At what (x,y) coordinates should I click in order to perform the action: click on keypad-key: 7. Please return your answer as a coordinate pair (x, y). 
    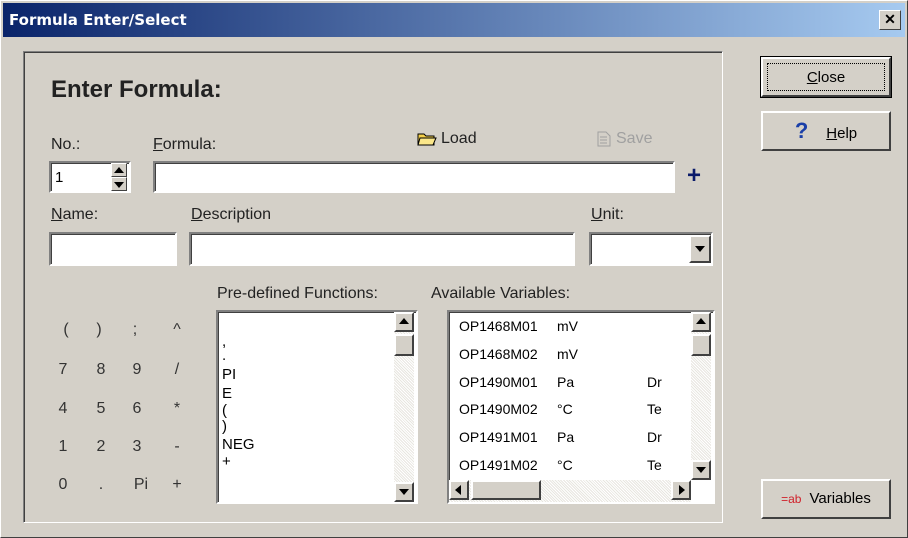
    Looking at the image, I should click on (63, 370).